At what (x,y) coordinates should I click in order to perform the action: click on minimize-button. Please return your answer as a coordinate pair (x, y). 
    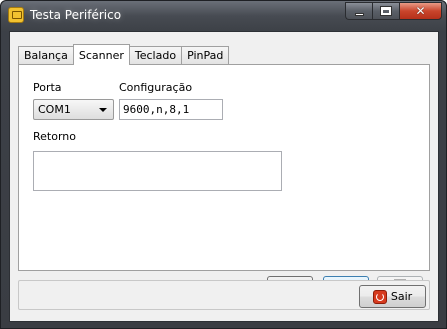
    Looking at the image, I should click on (358, 11).